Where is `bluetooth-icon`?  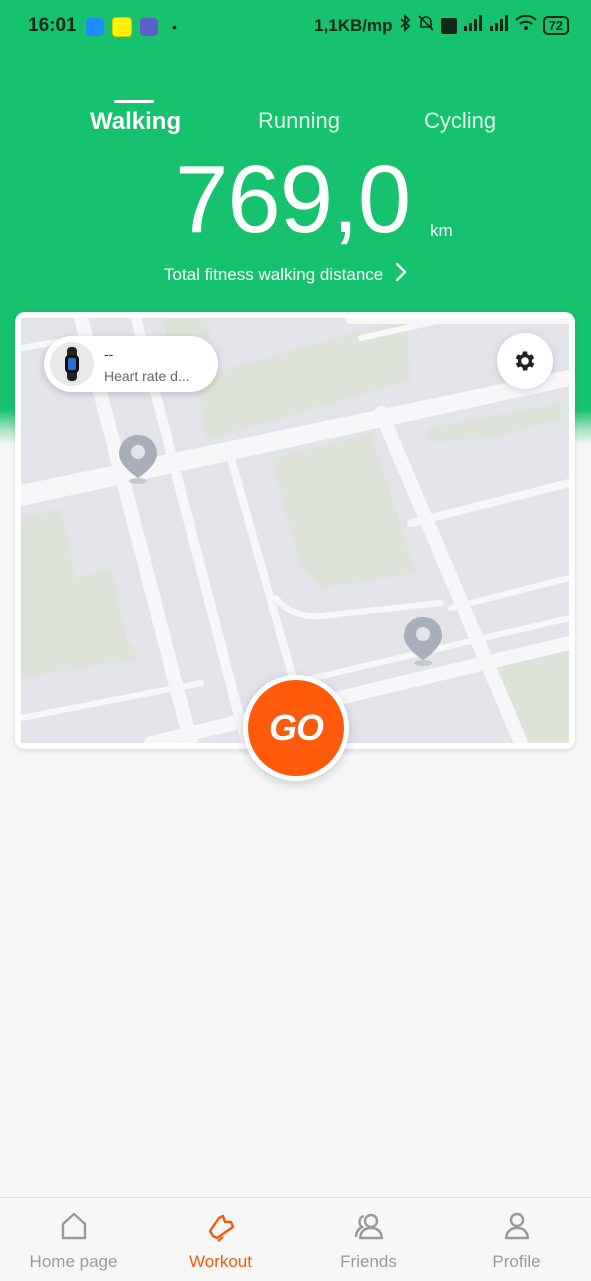
bluetooth-icon is located at coordinates (405, 25).